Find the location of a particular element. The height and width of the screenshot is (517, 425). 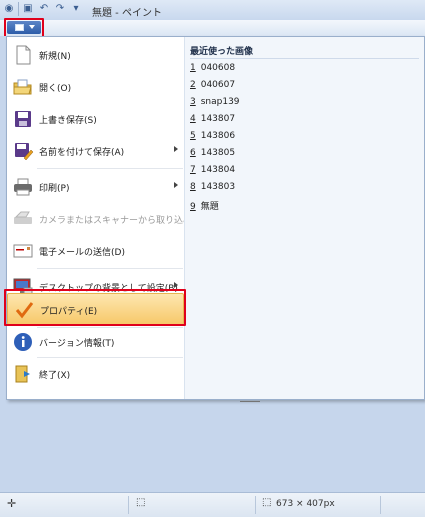

recent-item: 8 143803 is located at coordinates (212, 187).